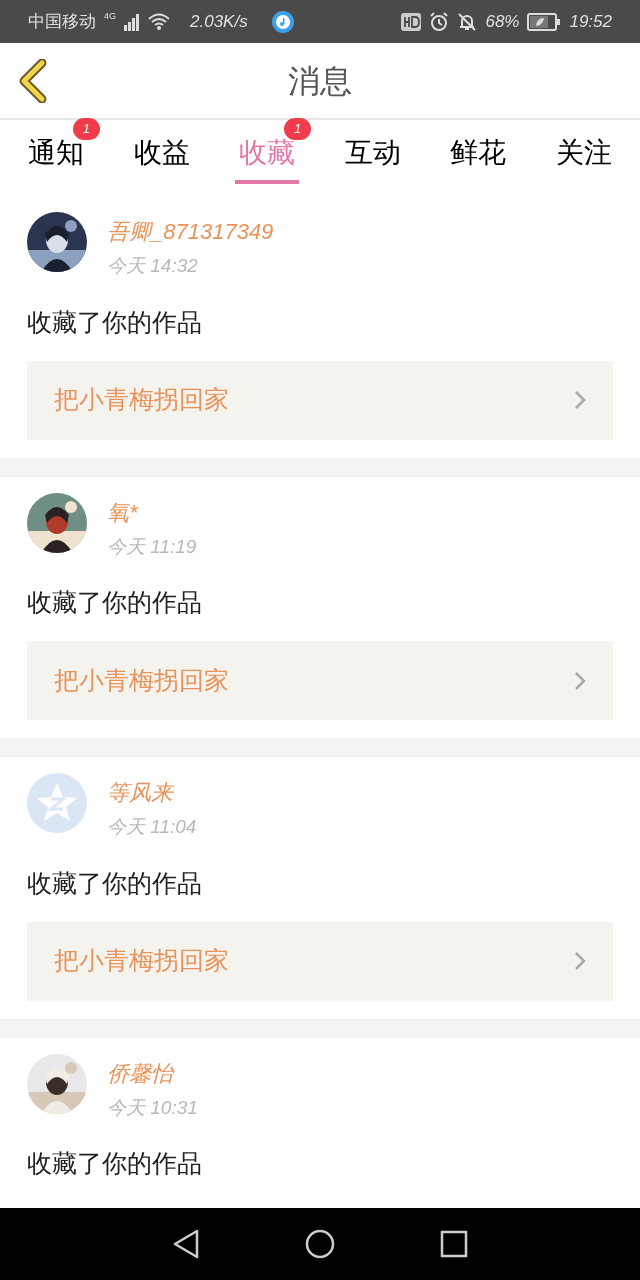 This screenshot has width=640, height=1280. I want to click on user-name: 吾卿_871317349, so click(190, 232).